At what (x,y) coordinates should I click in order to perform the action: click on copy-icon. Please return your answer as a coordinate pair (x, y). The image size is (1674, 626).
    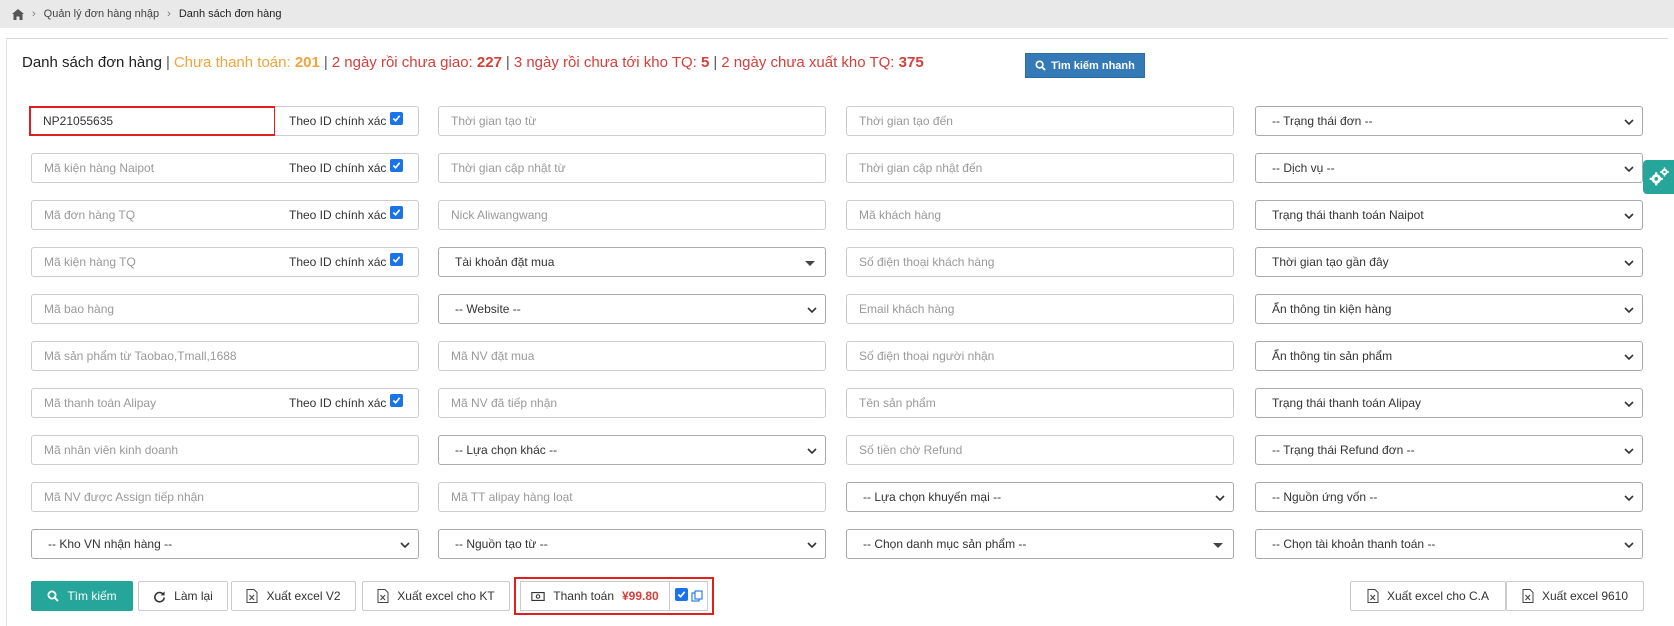
    Looking at the image, I should click on (696, 596).